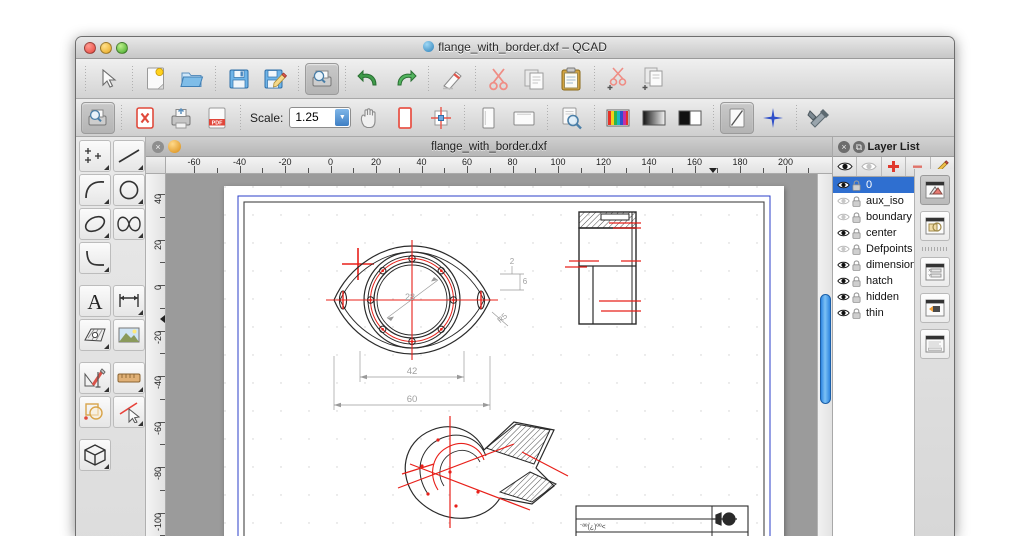  What do you see at coordinates (129, 301) in the screenshot?
I see `dimension-tool-icon` at bounding box center [129, 301].